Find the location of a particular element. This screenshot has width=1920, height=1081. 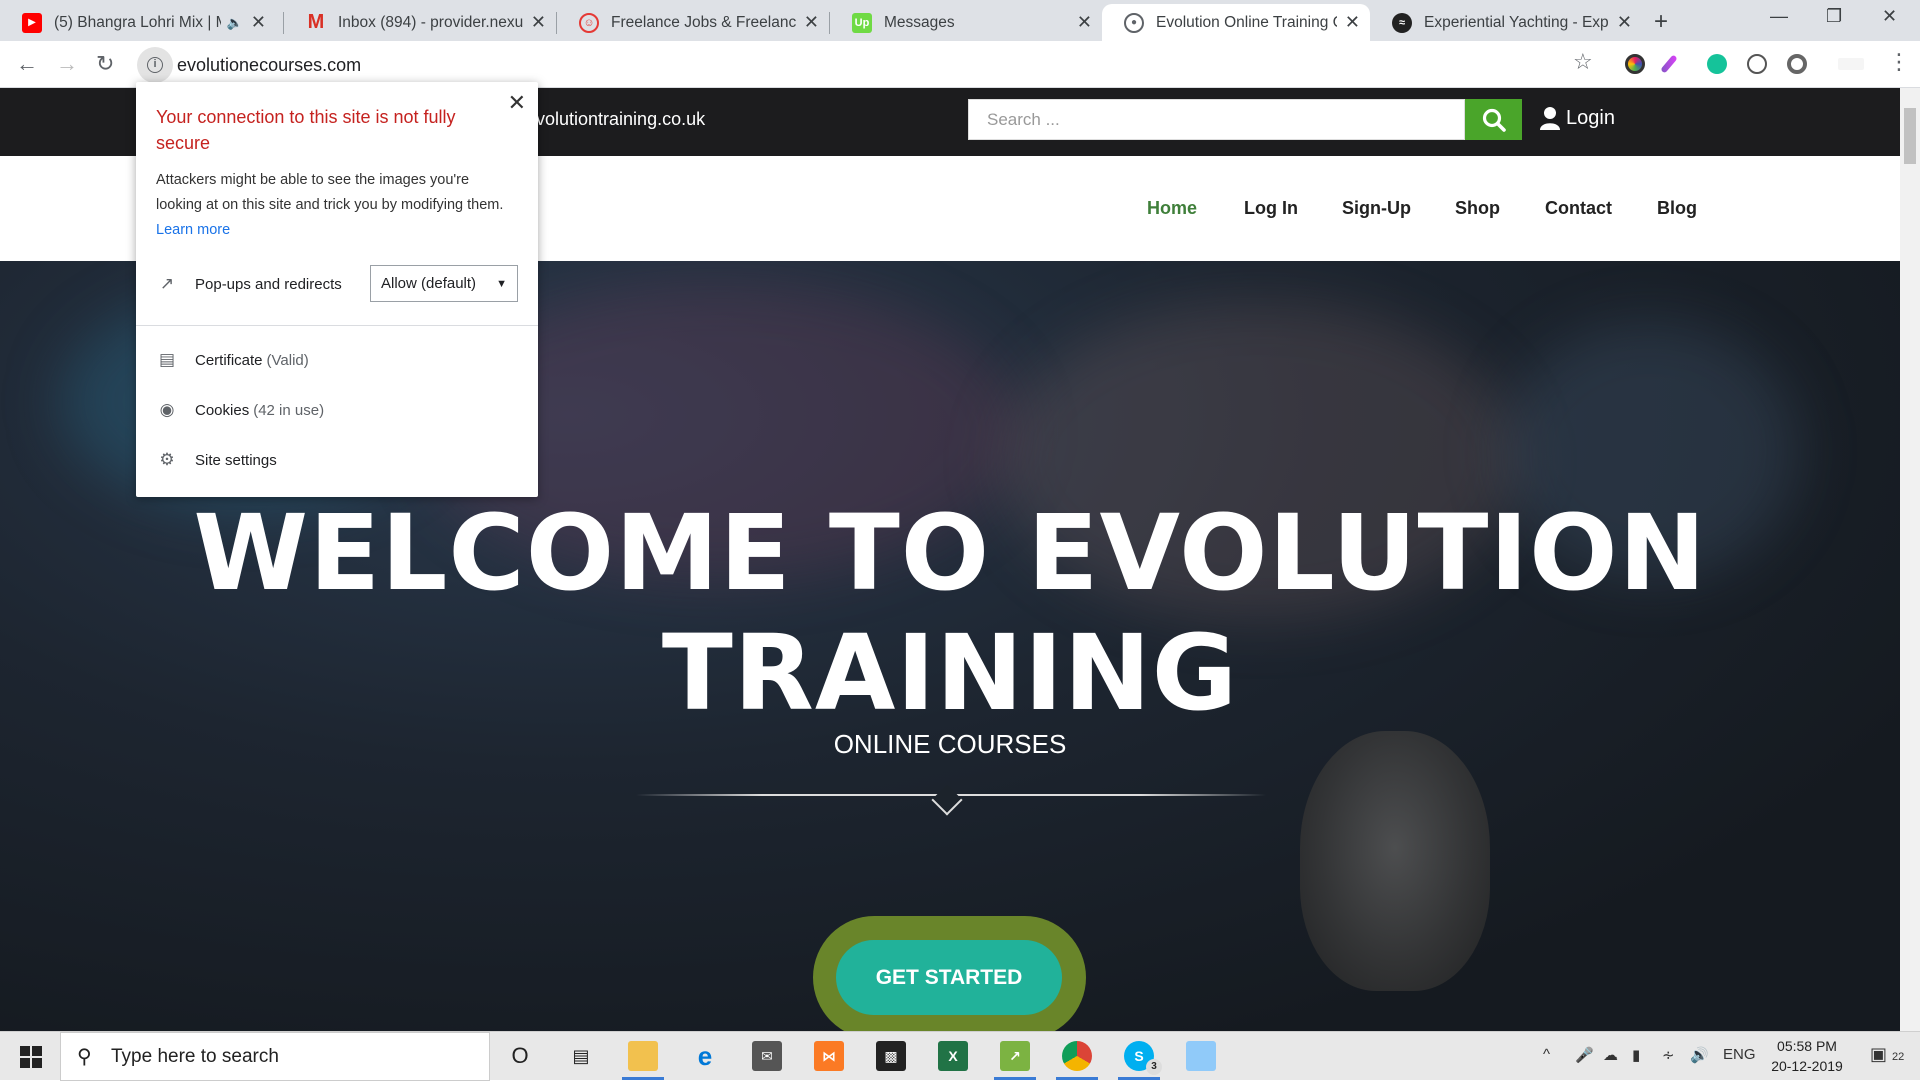

forward-icon: → is located at coordinates (67, 64).